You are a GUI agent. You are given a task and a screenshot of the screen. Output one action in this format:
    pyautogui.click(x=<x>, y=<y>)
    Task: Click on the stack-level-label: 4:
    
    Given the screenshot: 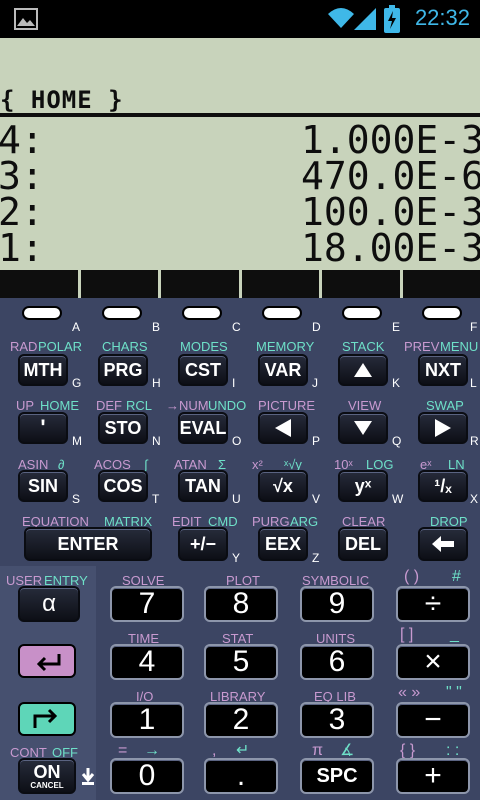 What is the action you would take?
    pyautogui.click(x=22, y=140)
    